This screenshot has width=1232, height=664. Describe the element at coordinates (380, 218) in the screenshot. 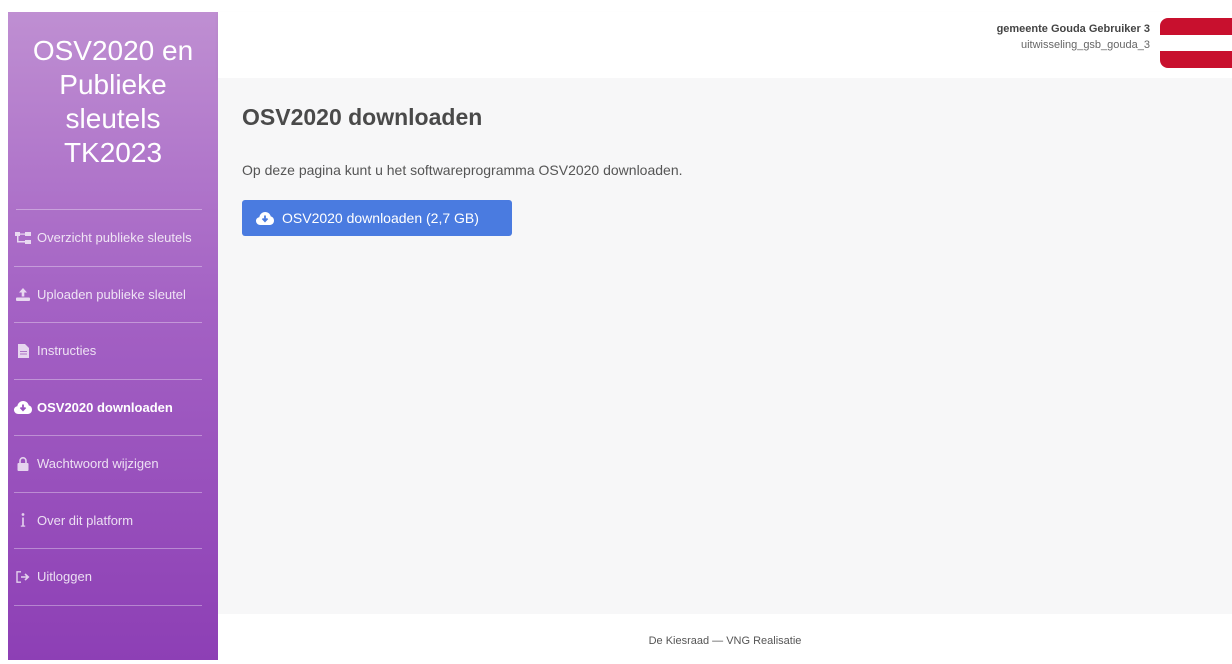

I see `download-button-label: OSV2020 downloaden (2,7 GB)` at that location.